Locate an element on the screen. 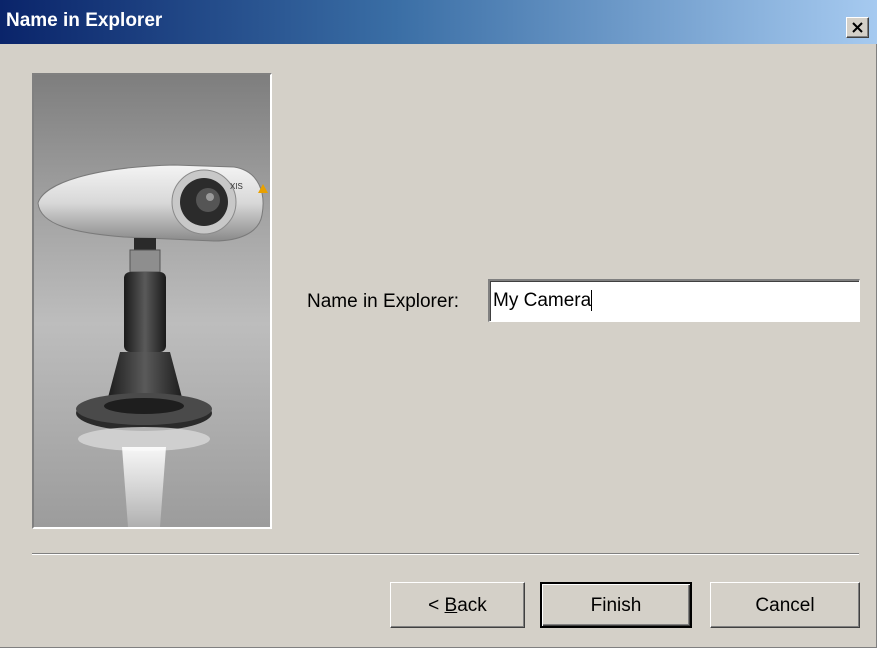 The image size is (877, 648). back-button-rest: ack is located at coordinates (472, 605).